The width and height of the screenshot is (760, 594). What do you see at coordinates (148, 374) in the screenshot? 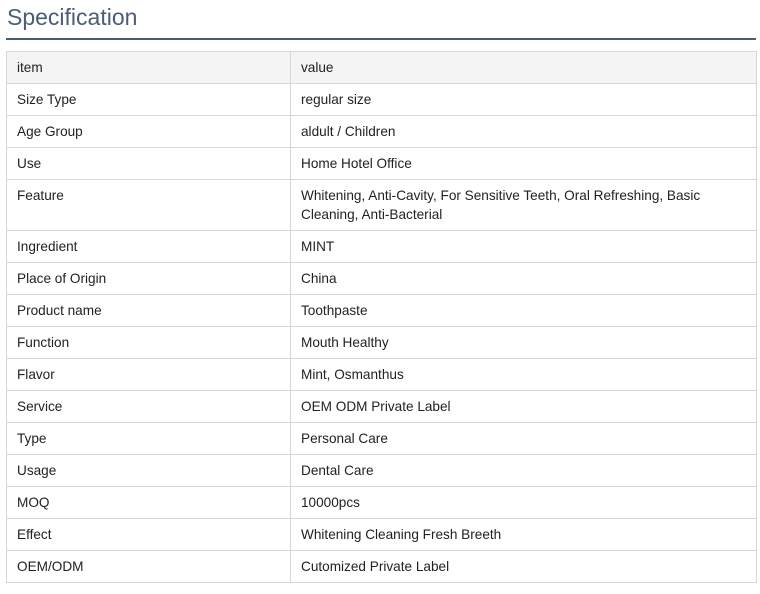
I see `row-label: Flavor` at bounding box center [148, 374].